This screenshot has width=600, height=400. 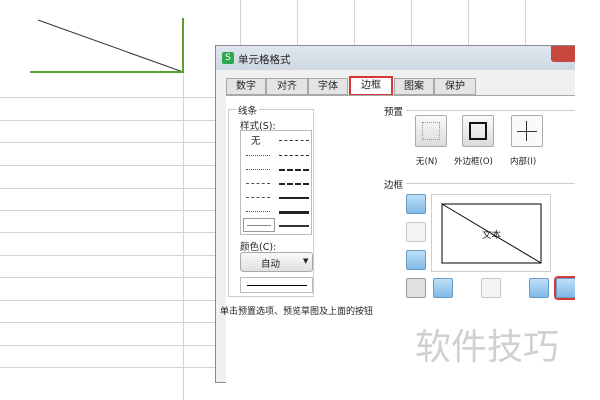 I want to click on selected-cell-diagonal, so click(x=107, y=40).